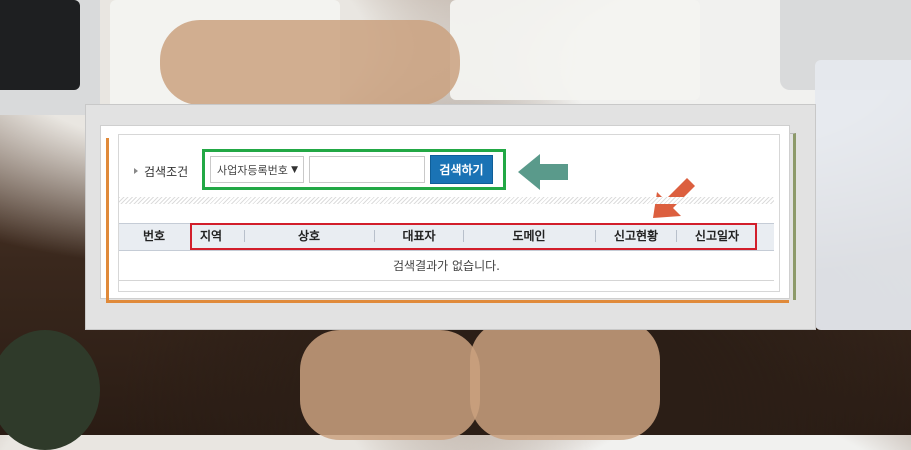  Describe the element at coordinates (473, 236) in the screenshot. I see `columns-highlight-box` at that location.